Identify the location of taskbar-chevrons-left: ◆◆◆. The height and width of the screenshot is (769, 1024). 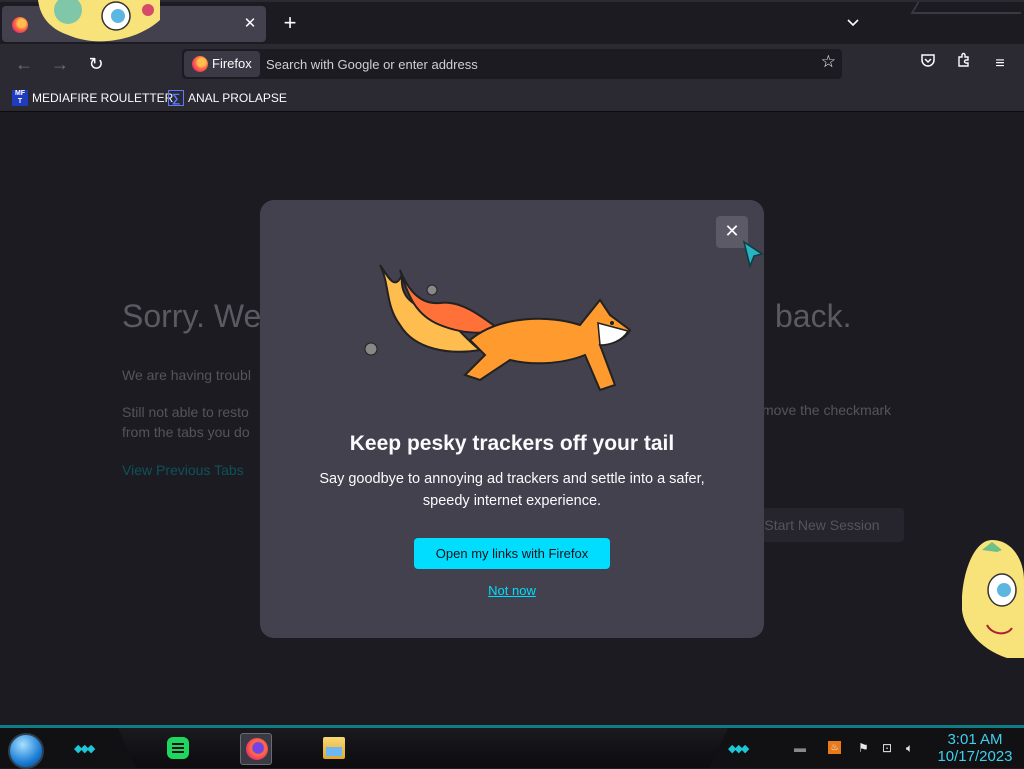
(84, 749).